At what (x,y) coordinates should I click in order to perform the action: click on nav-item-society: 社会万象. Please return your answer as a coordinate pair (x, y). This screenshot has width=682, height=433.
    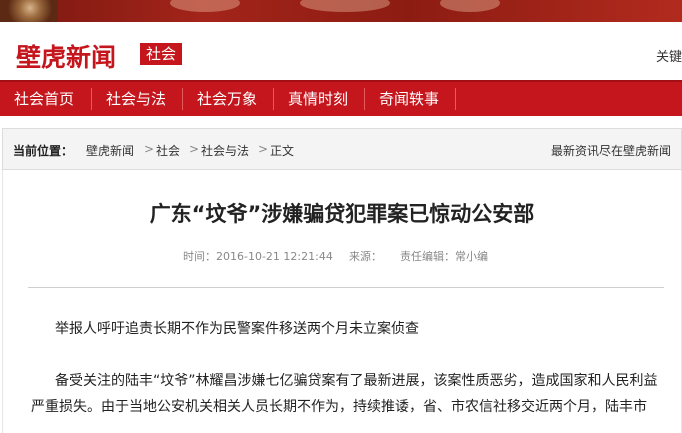
    Looking at the image, I should click on (227, 99).